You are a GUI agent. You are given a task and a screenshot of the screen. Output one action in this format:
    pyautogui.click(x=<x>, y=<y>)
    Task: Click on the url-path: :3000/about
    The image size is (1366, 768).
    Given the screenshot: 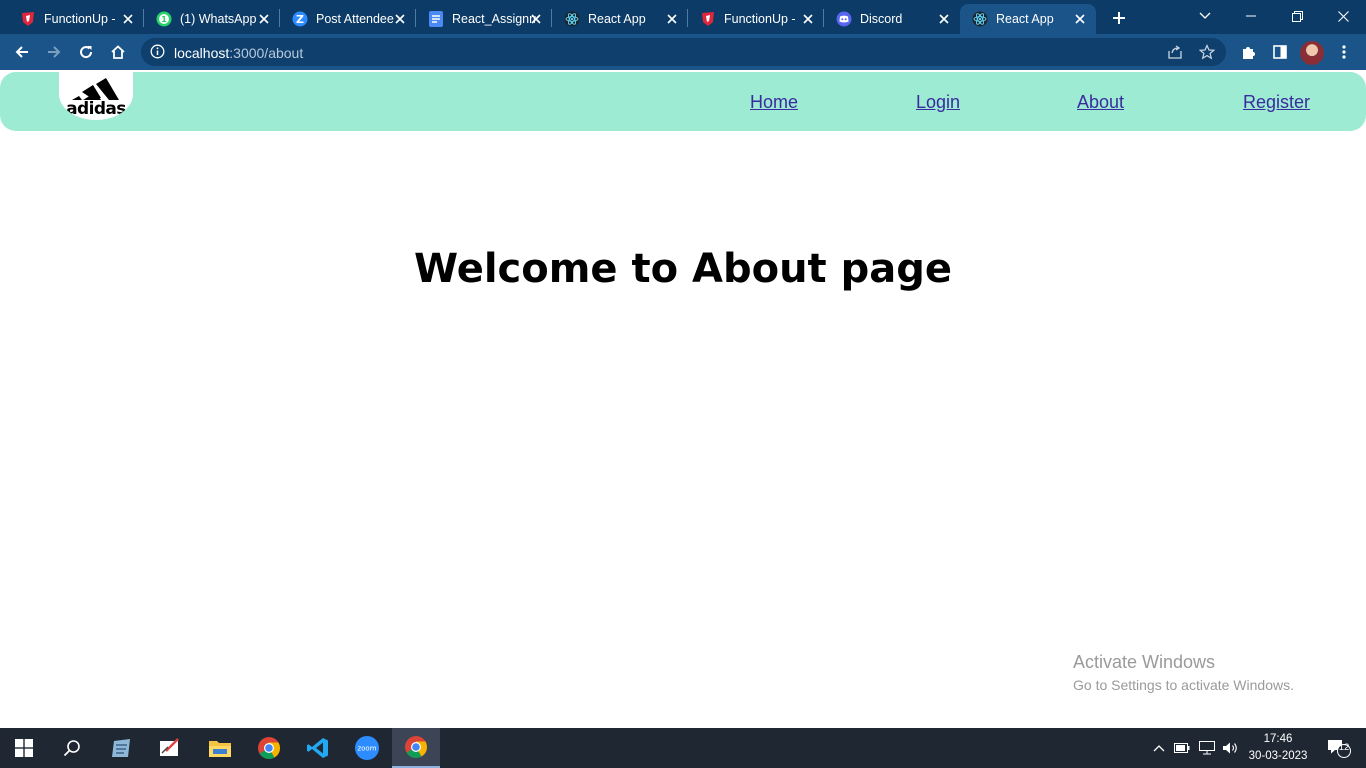 What is the action you would take?
    pyautogui.click(x=266, y=53)
    